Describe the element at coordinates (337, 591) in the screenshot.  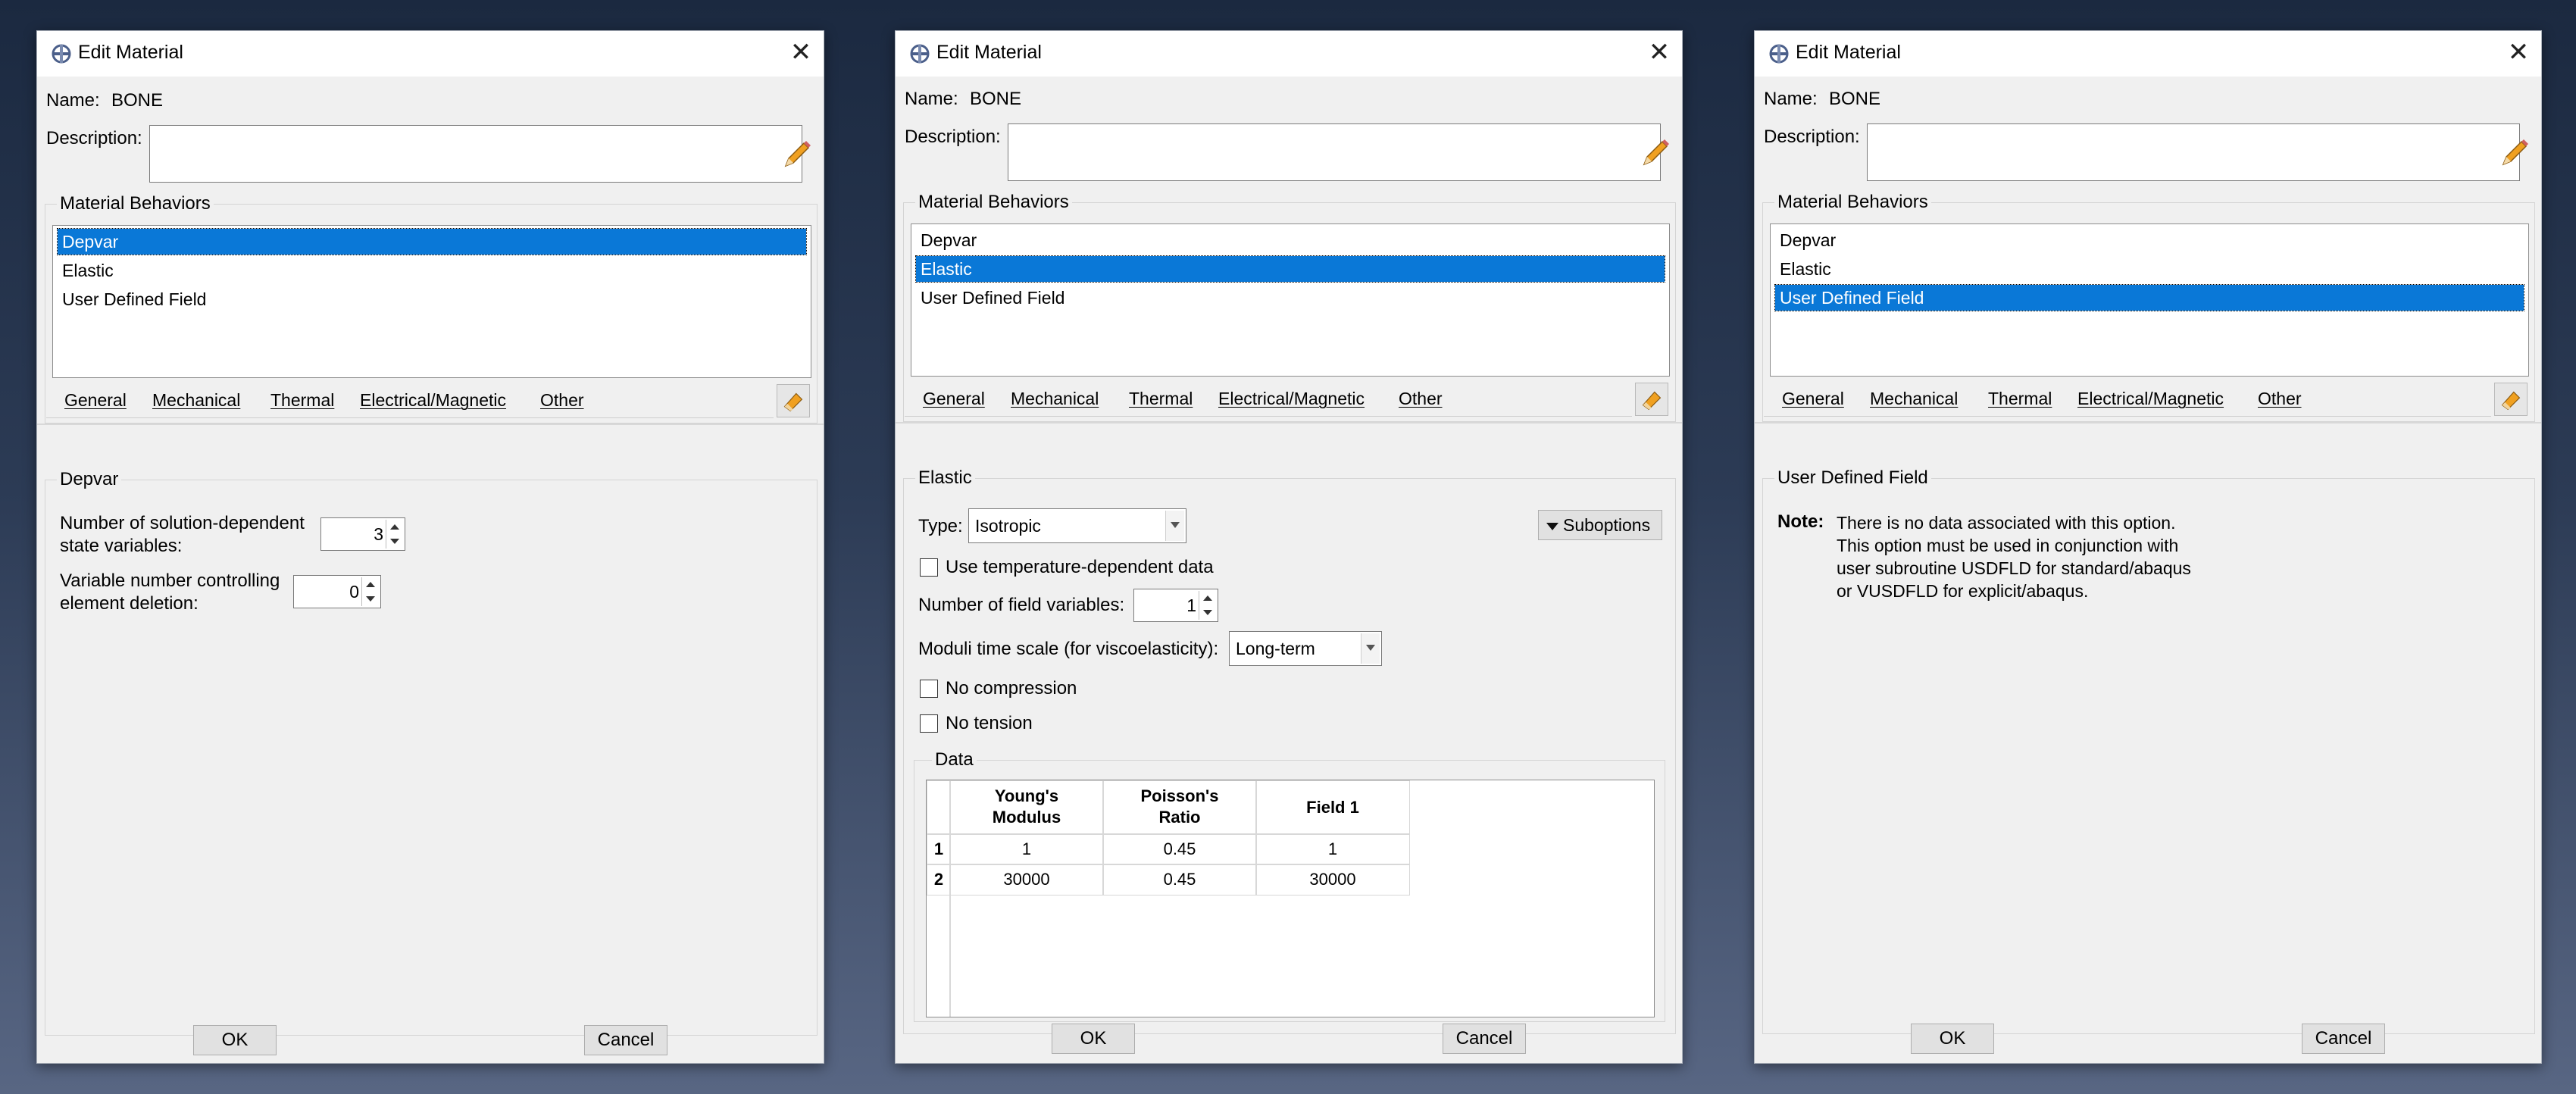
I see `deletion-var-spinner: 0` at that location.